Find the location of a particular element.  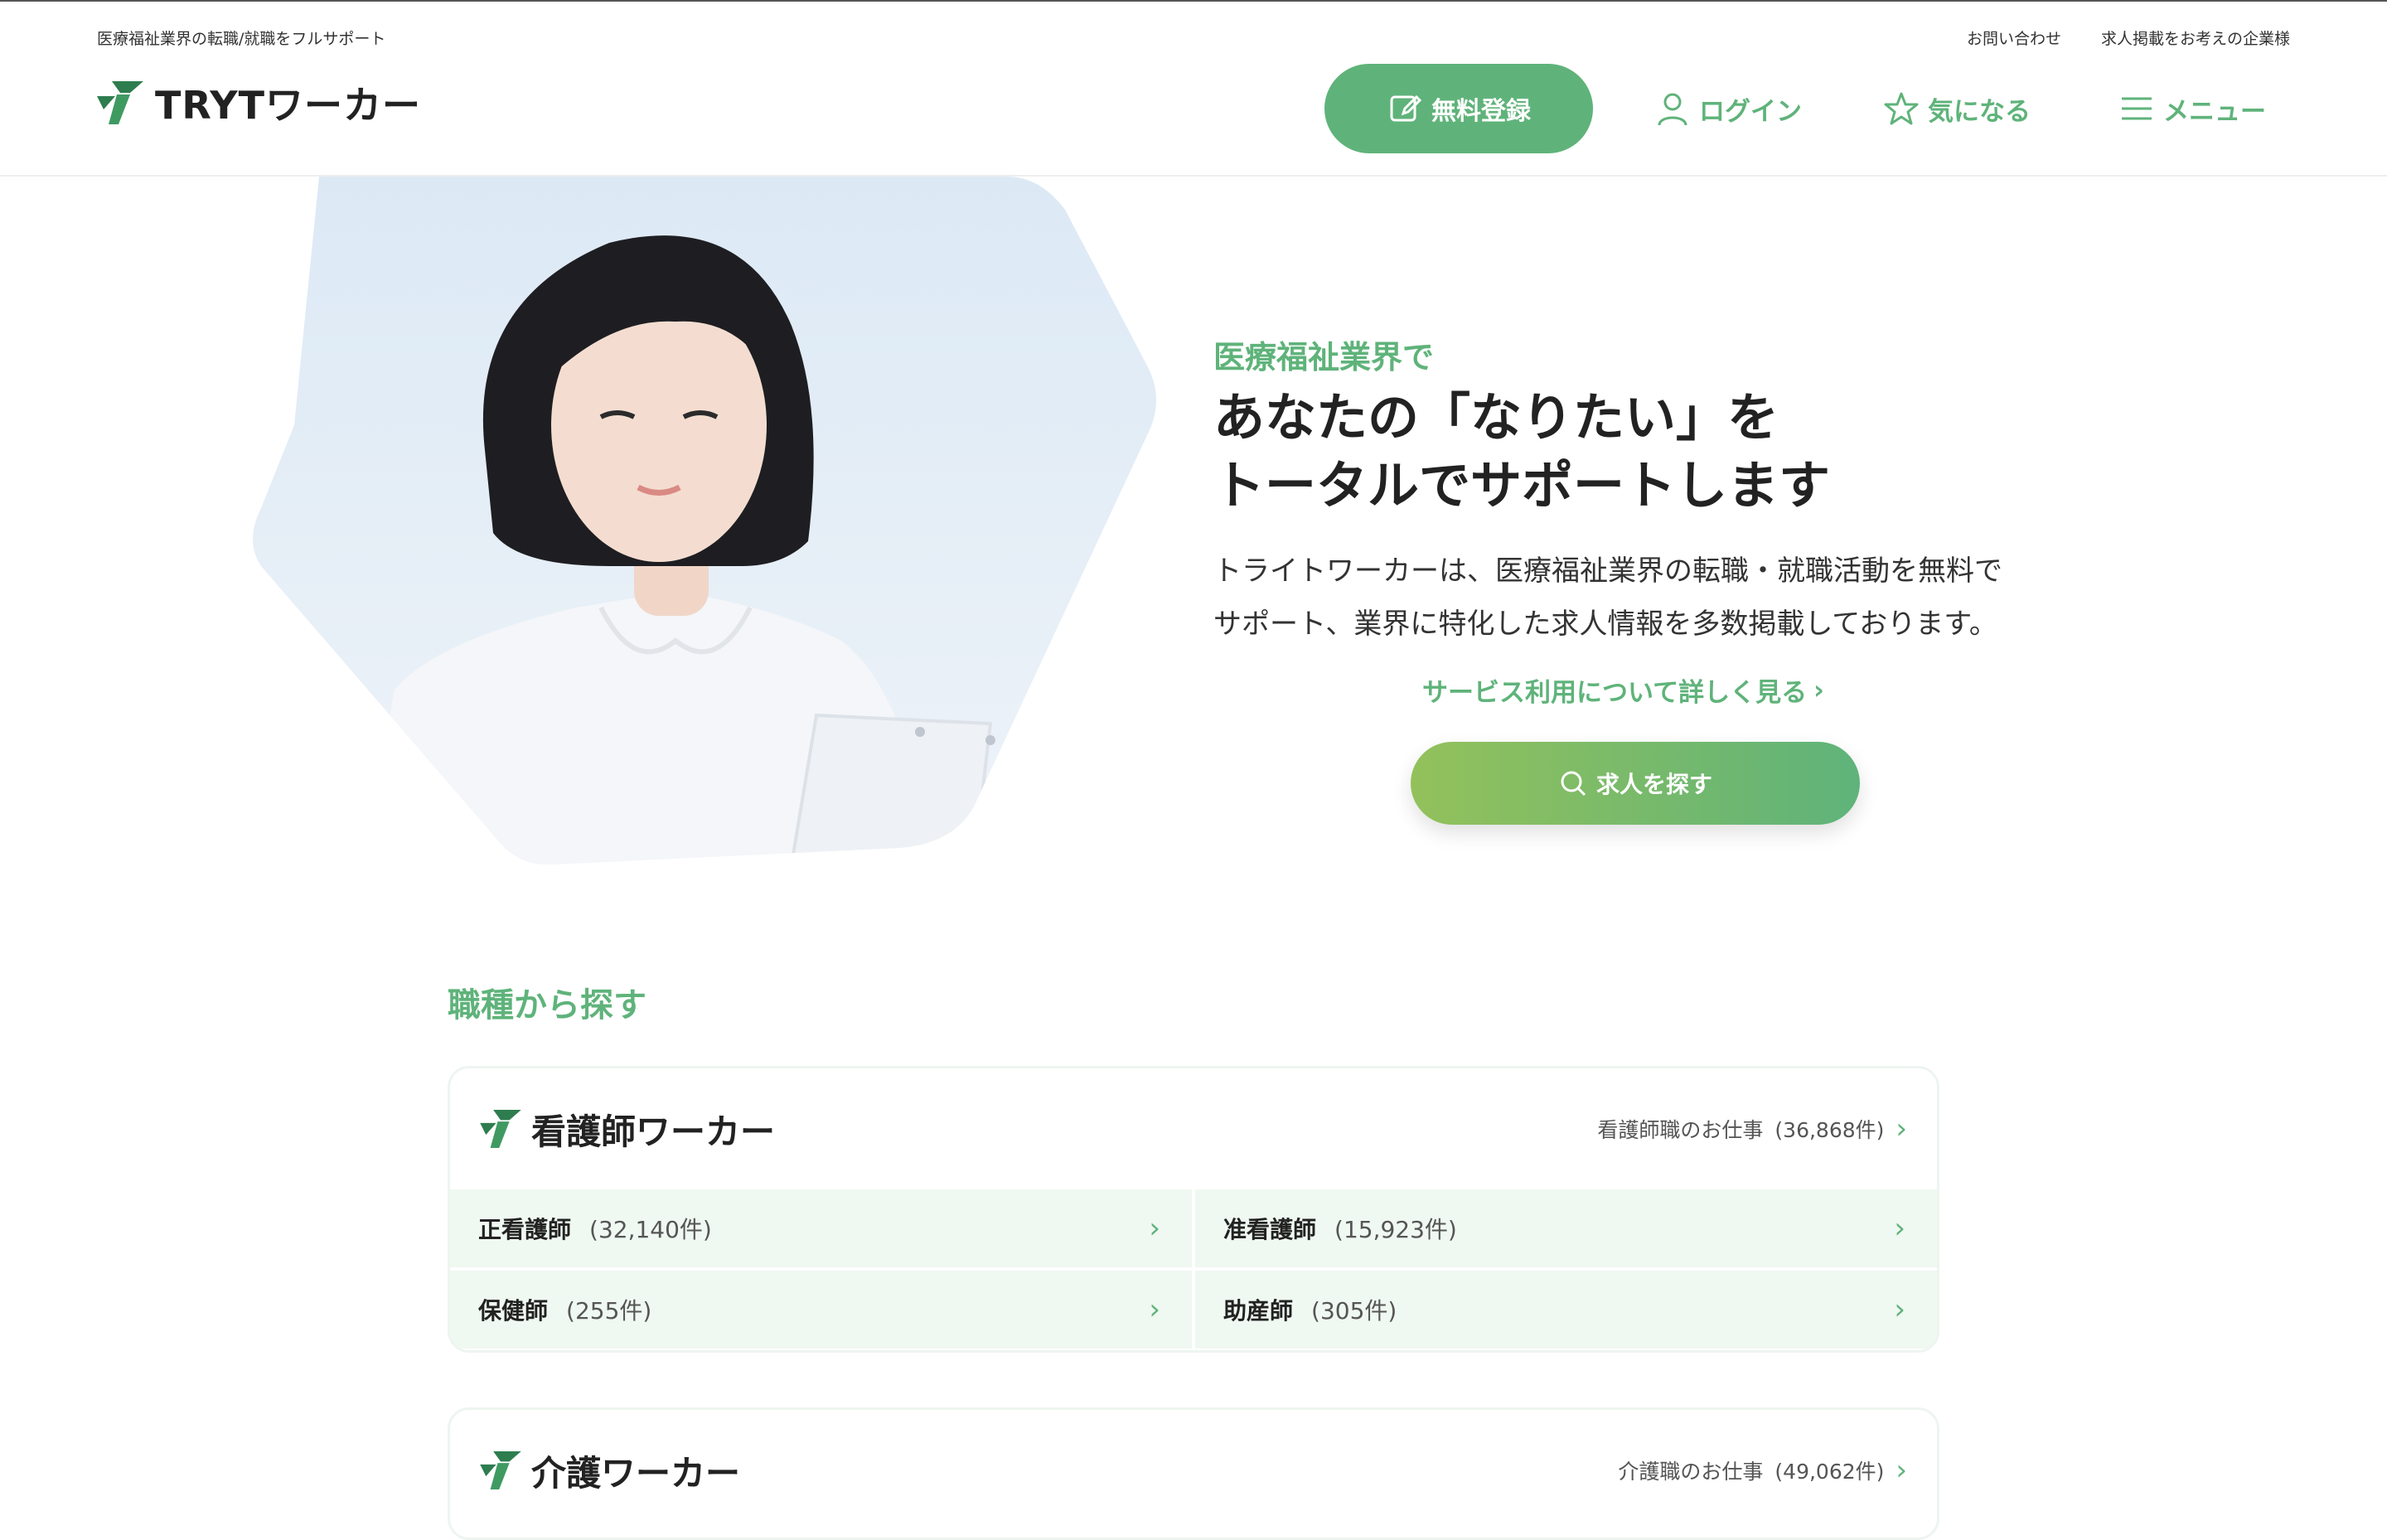

login-label: ログイン is located at coordinates (1750, 112).